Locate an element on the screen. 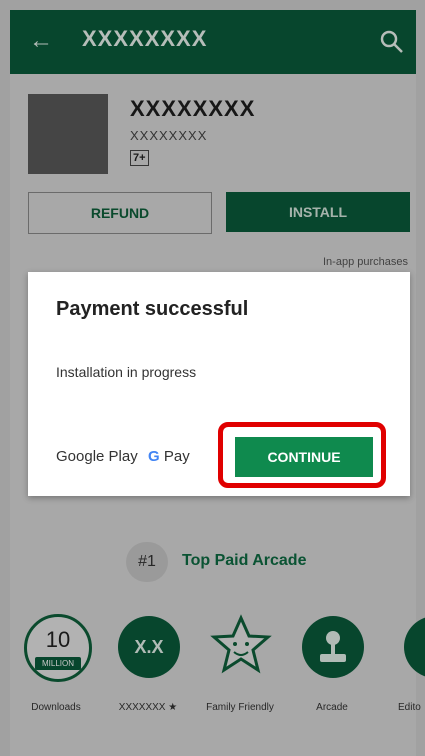 This screenshot has height=756, width=425. continue-highlight: CONTINUE is located at coordinates (302, 455).